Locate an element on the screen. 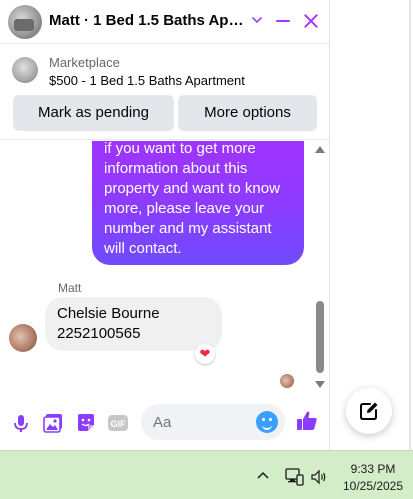 This screenshot has width=413, height=499. incoming-message-bubble: Chelsie Bourne 2252100565 is located at coordinates (133, 324).